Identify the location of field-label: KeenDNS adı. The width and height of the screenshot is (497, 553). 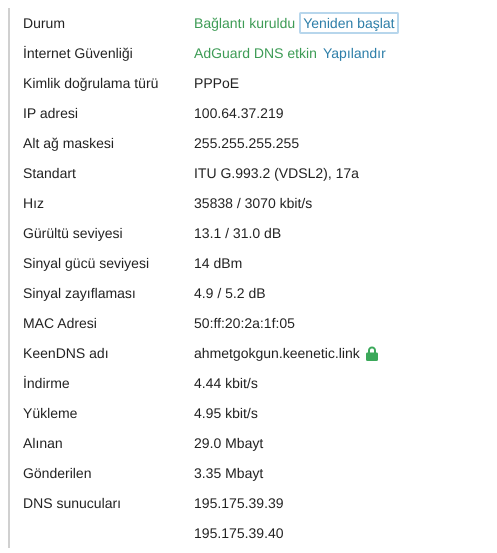
(66, 353).